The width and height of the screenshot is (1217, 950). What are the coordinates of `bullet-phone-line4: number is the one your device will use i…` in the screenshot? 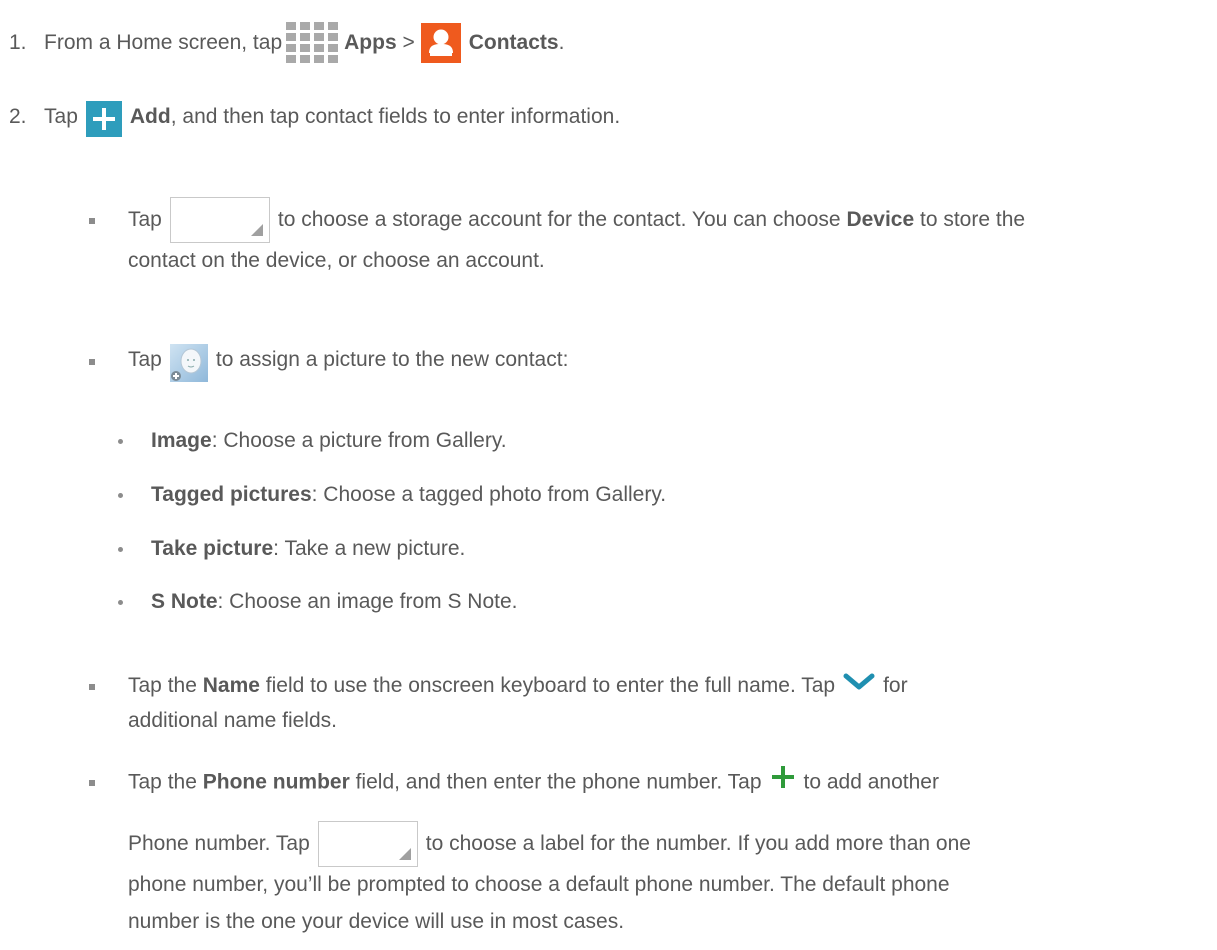 It's located at (376, 921).